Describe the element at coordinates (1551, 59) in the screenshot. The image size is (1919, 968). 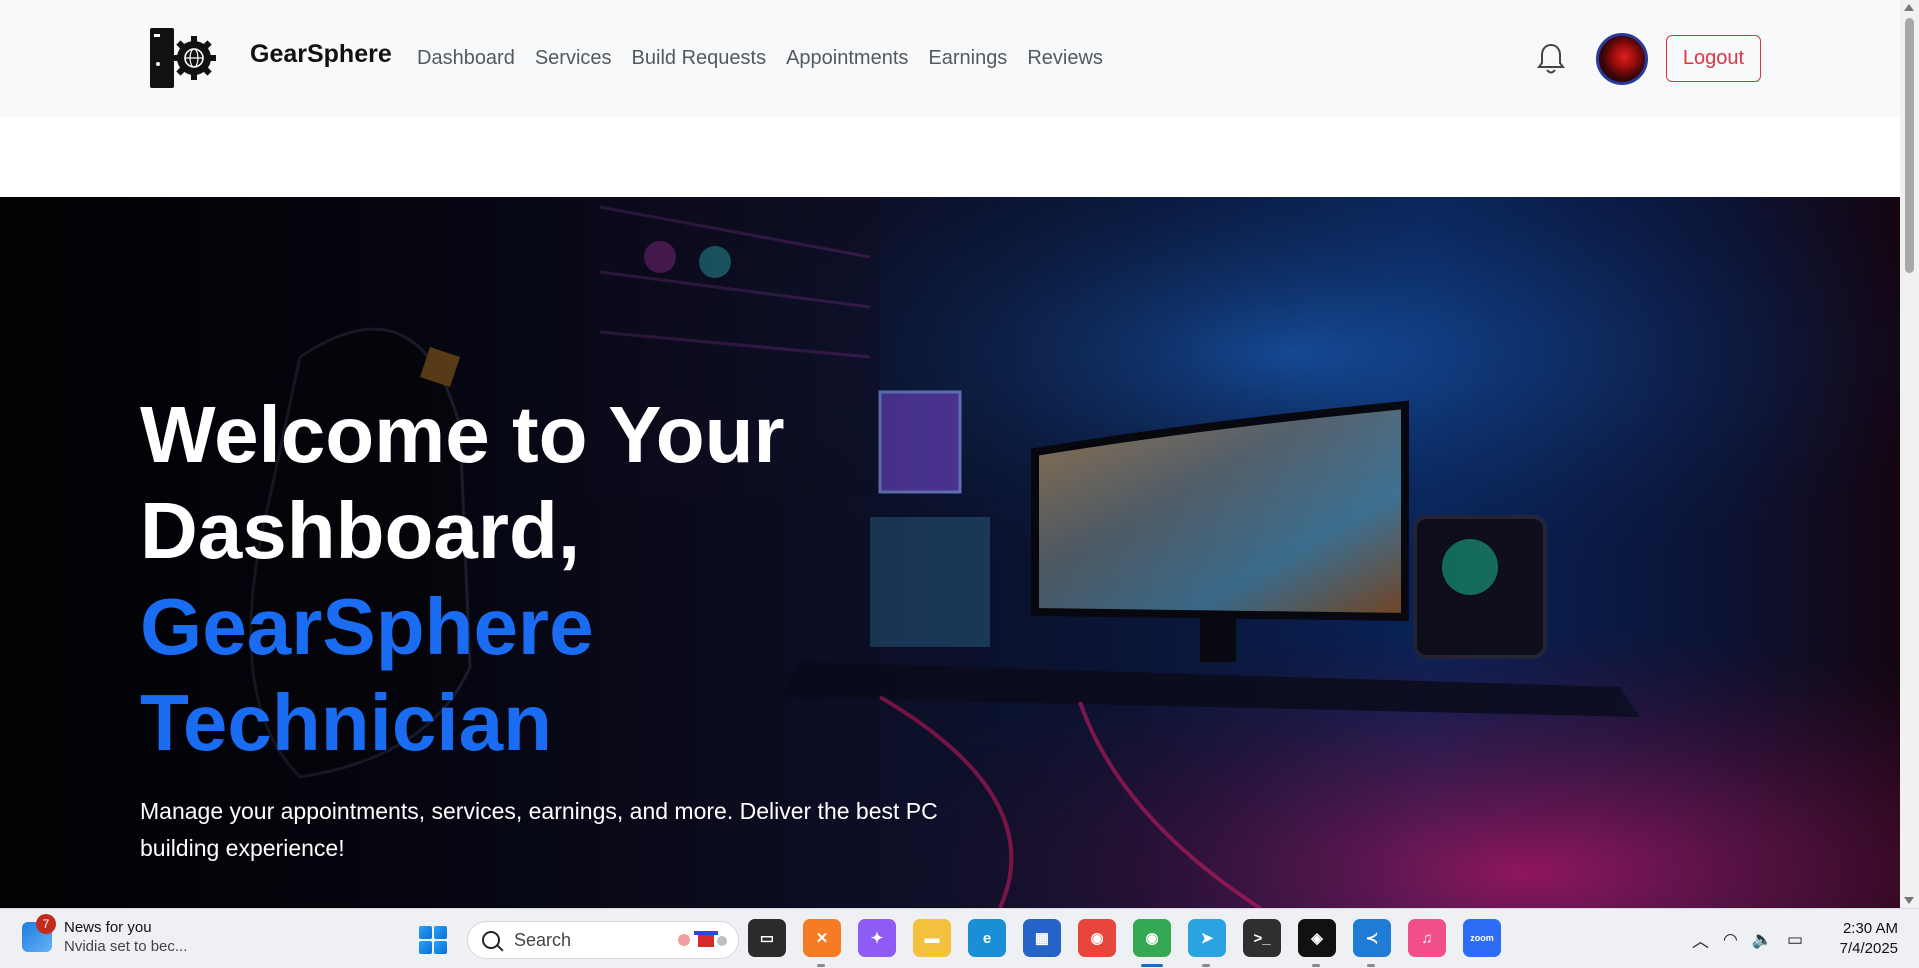
I see `bell-icon` at that location.